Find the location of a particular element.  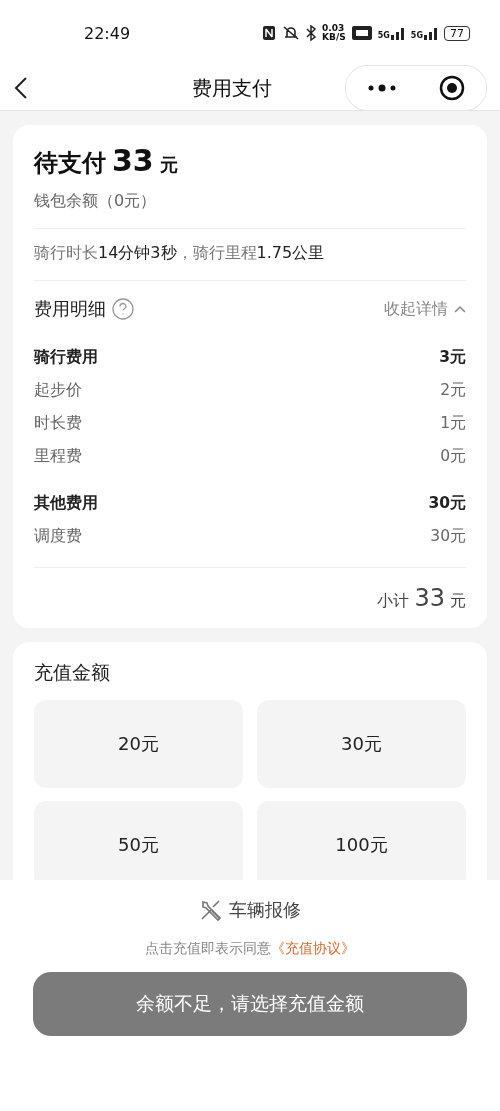

subtotal-value: 33 is located at coordinates (429, 598).